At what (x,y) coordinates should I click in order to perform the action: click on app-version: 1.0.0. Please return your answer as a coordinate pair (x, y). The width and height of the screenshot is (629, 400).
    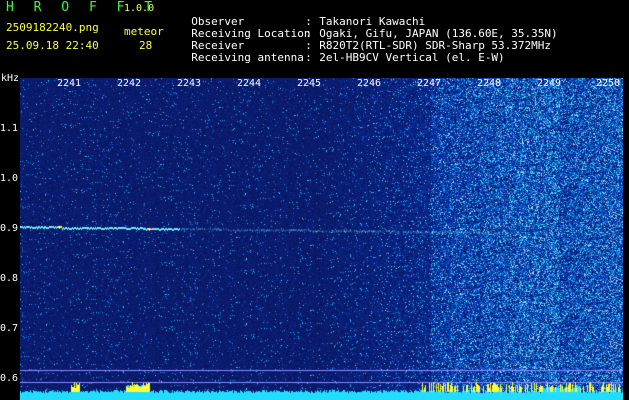
    Looking at the image, I should click on (139, 8).